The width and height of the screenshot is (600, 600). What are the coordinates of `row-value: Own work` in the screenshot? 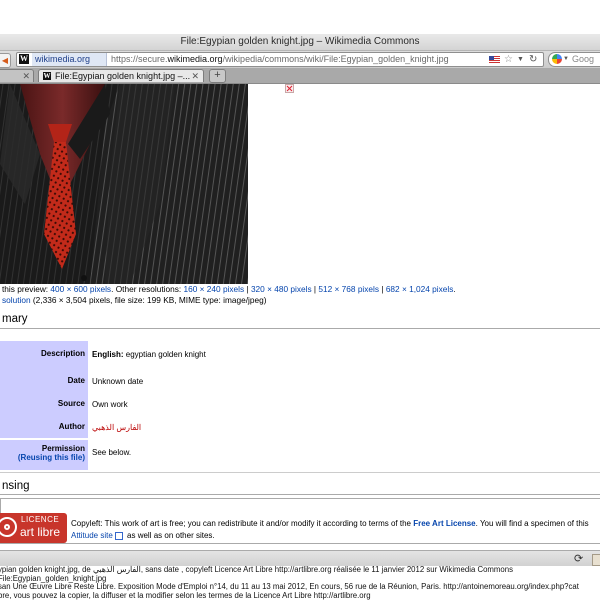 It's located at (110, 404).